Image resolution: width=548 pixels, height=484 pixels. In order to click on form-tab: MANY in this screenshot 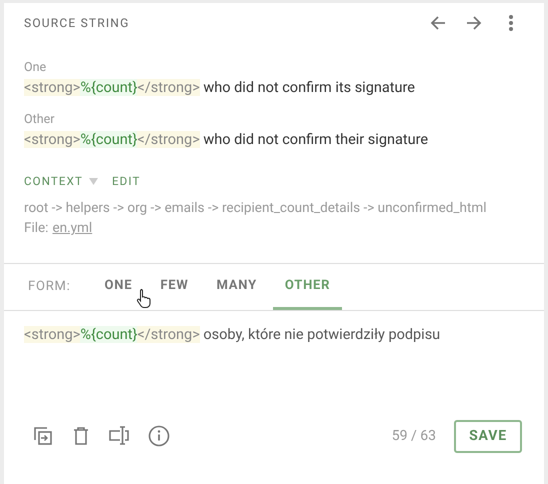, I will do `click(236, 293)`.